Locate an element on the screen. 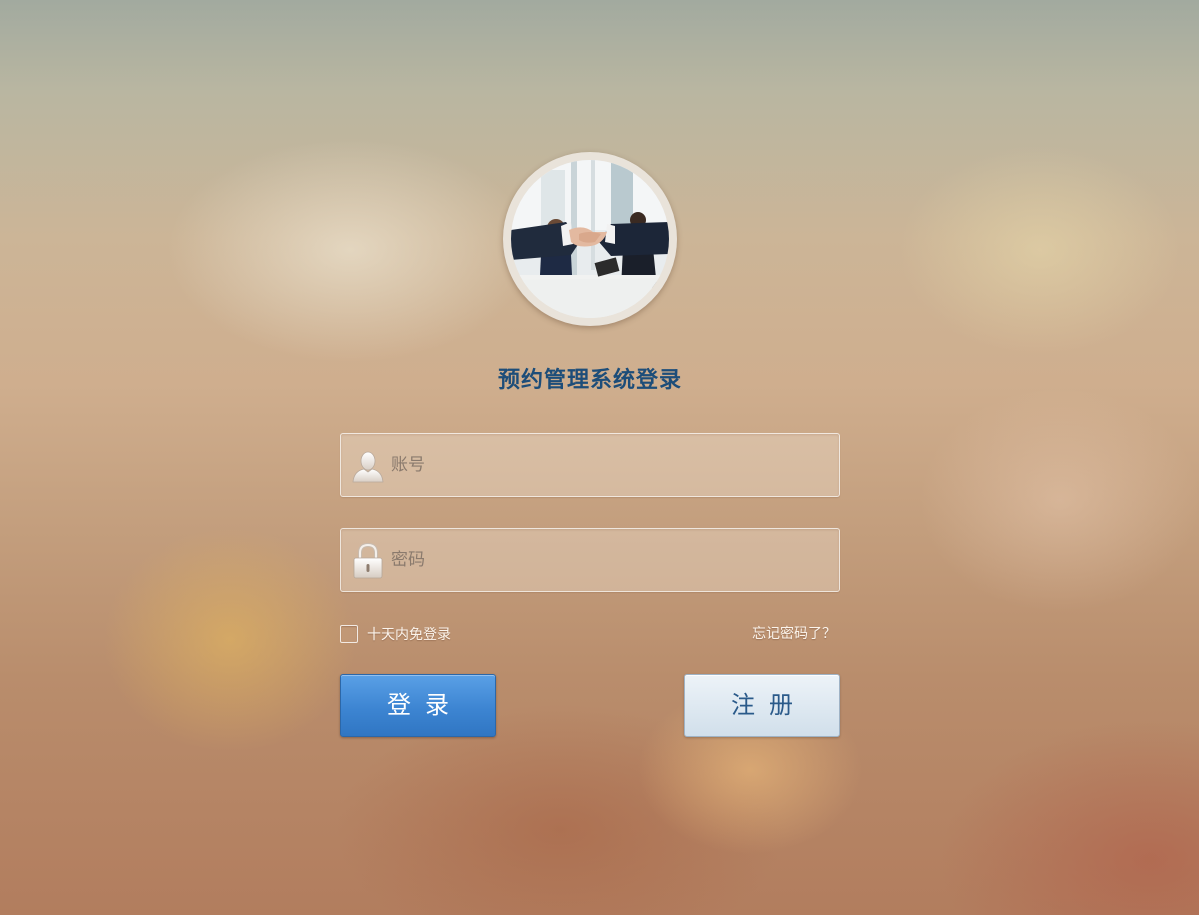 The image size is (1199, 915). remember-me: 十天内免登录 is located at coordinates (395, 634).